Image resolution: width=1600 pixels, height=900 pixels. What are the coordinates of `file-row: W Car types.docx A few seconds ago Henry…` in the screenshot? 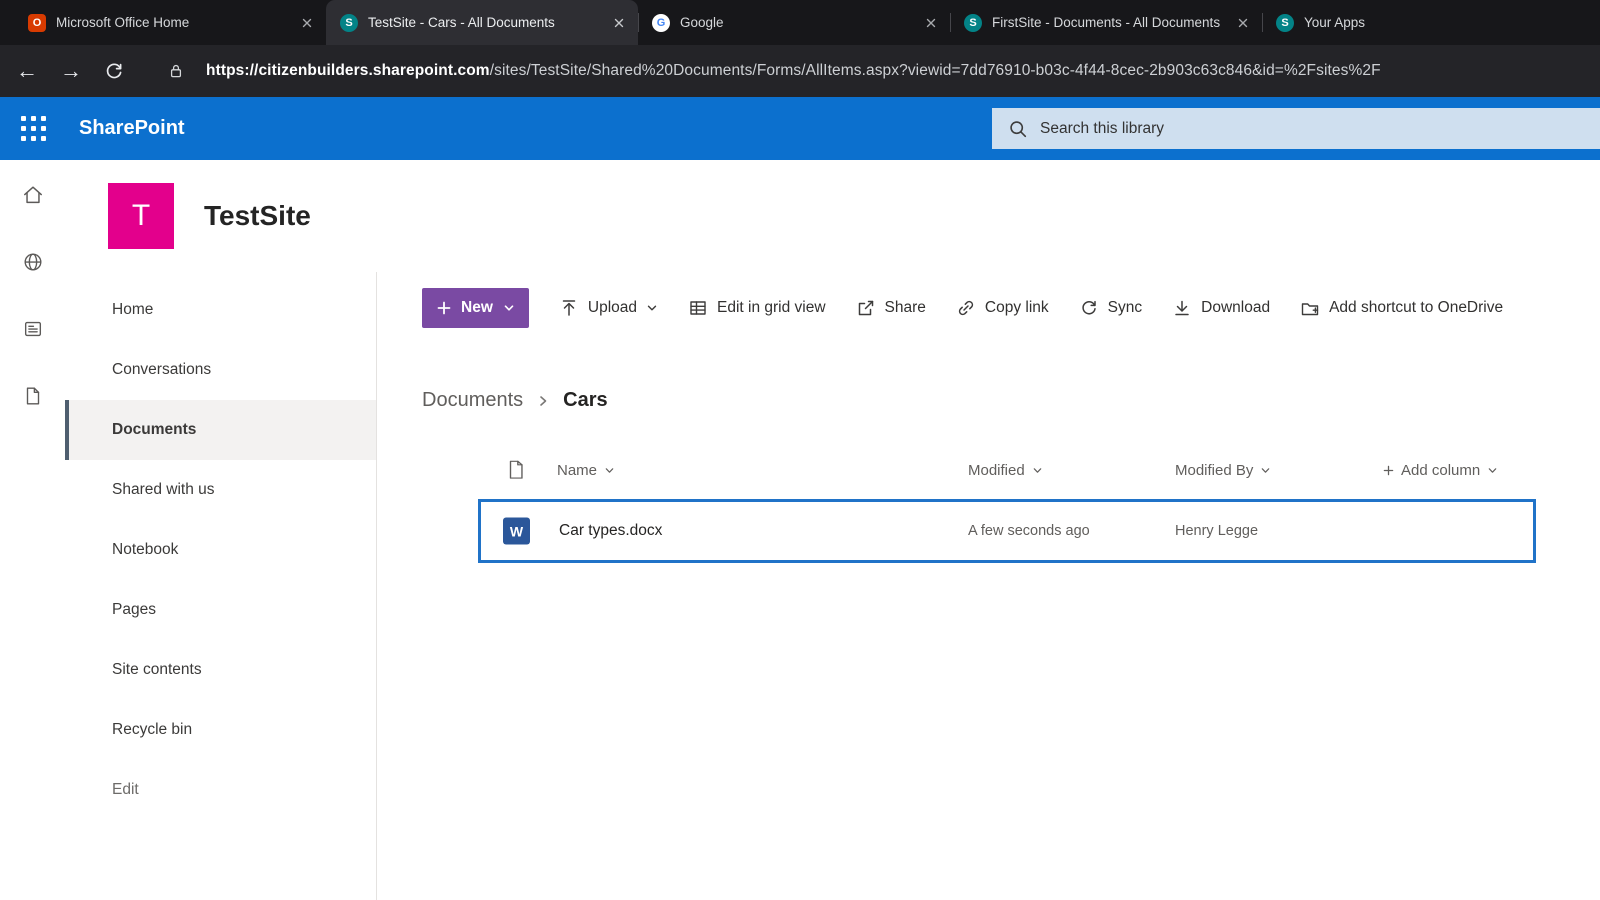 It's located at (1007, 531).